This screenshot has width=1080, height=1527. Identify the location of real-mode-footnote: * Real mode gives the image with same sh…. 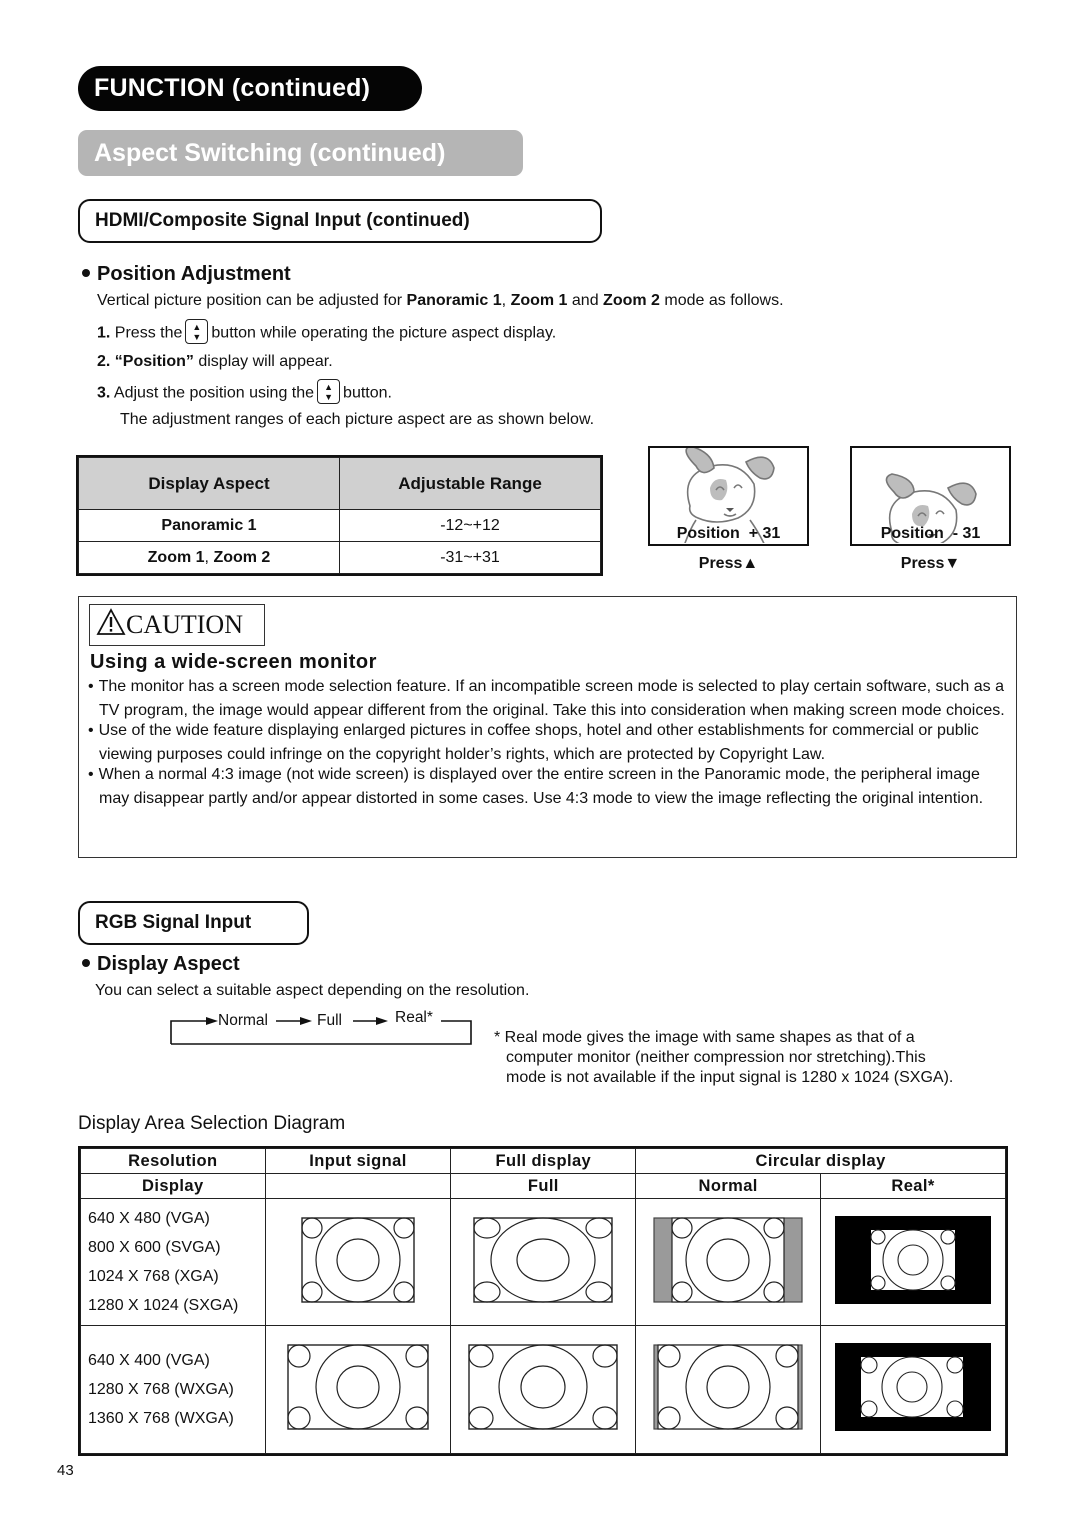
(723, 1058).